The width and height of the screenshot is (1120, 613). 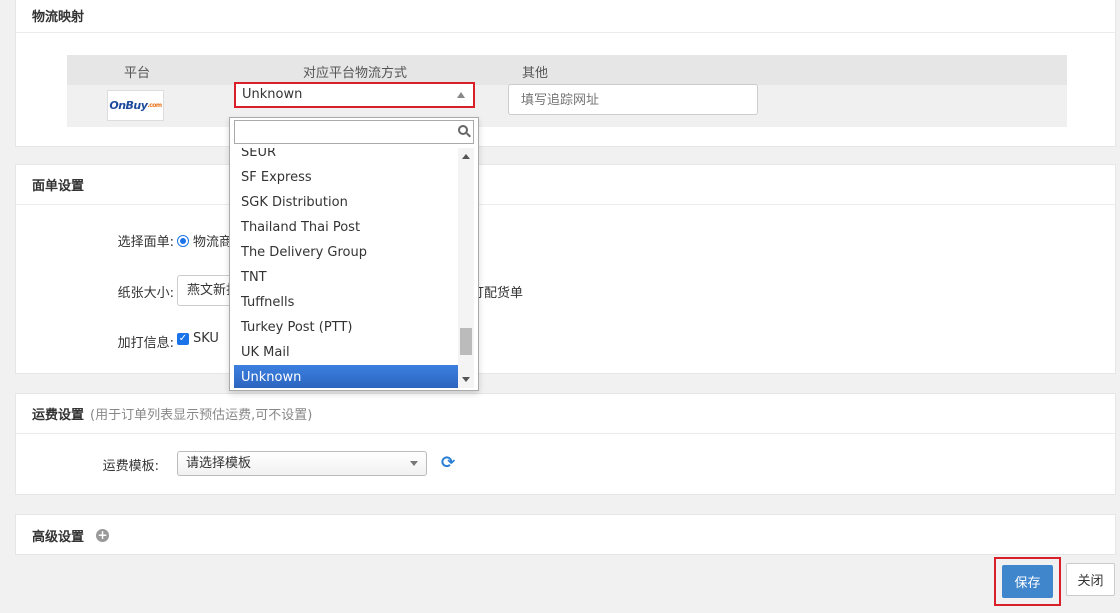 I want to click on chevron-down-icon, so click(x=414, y=463).